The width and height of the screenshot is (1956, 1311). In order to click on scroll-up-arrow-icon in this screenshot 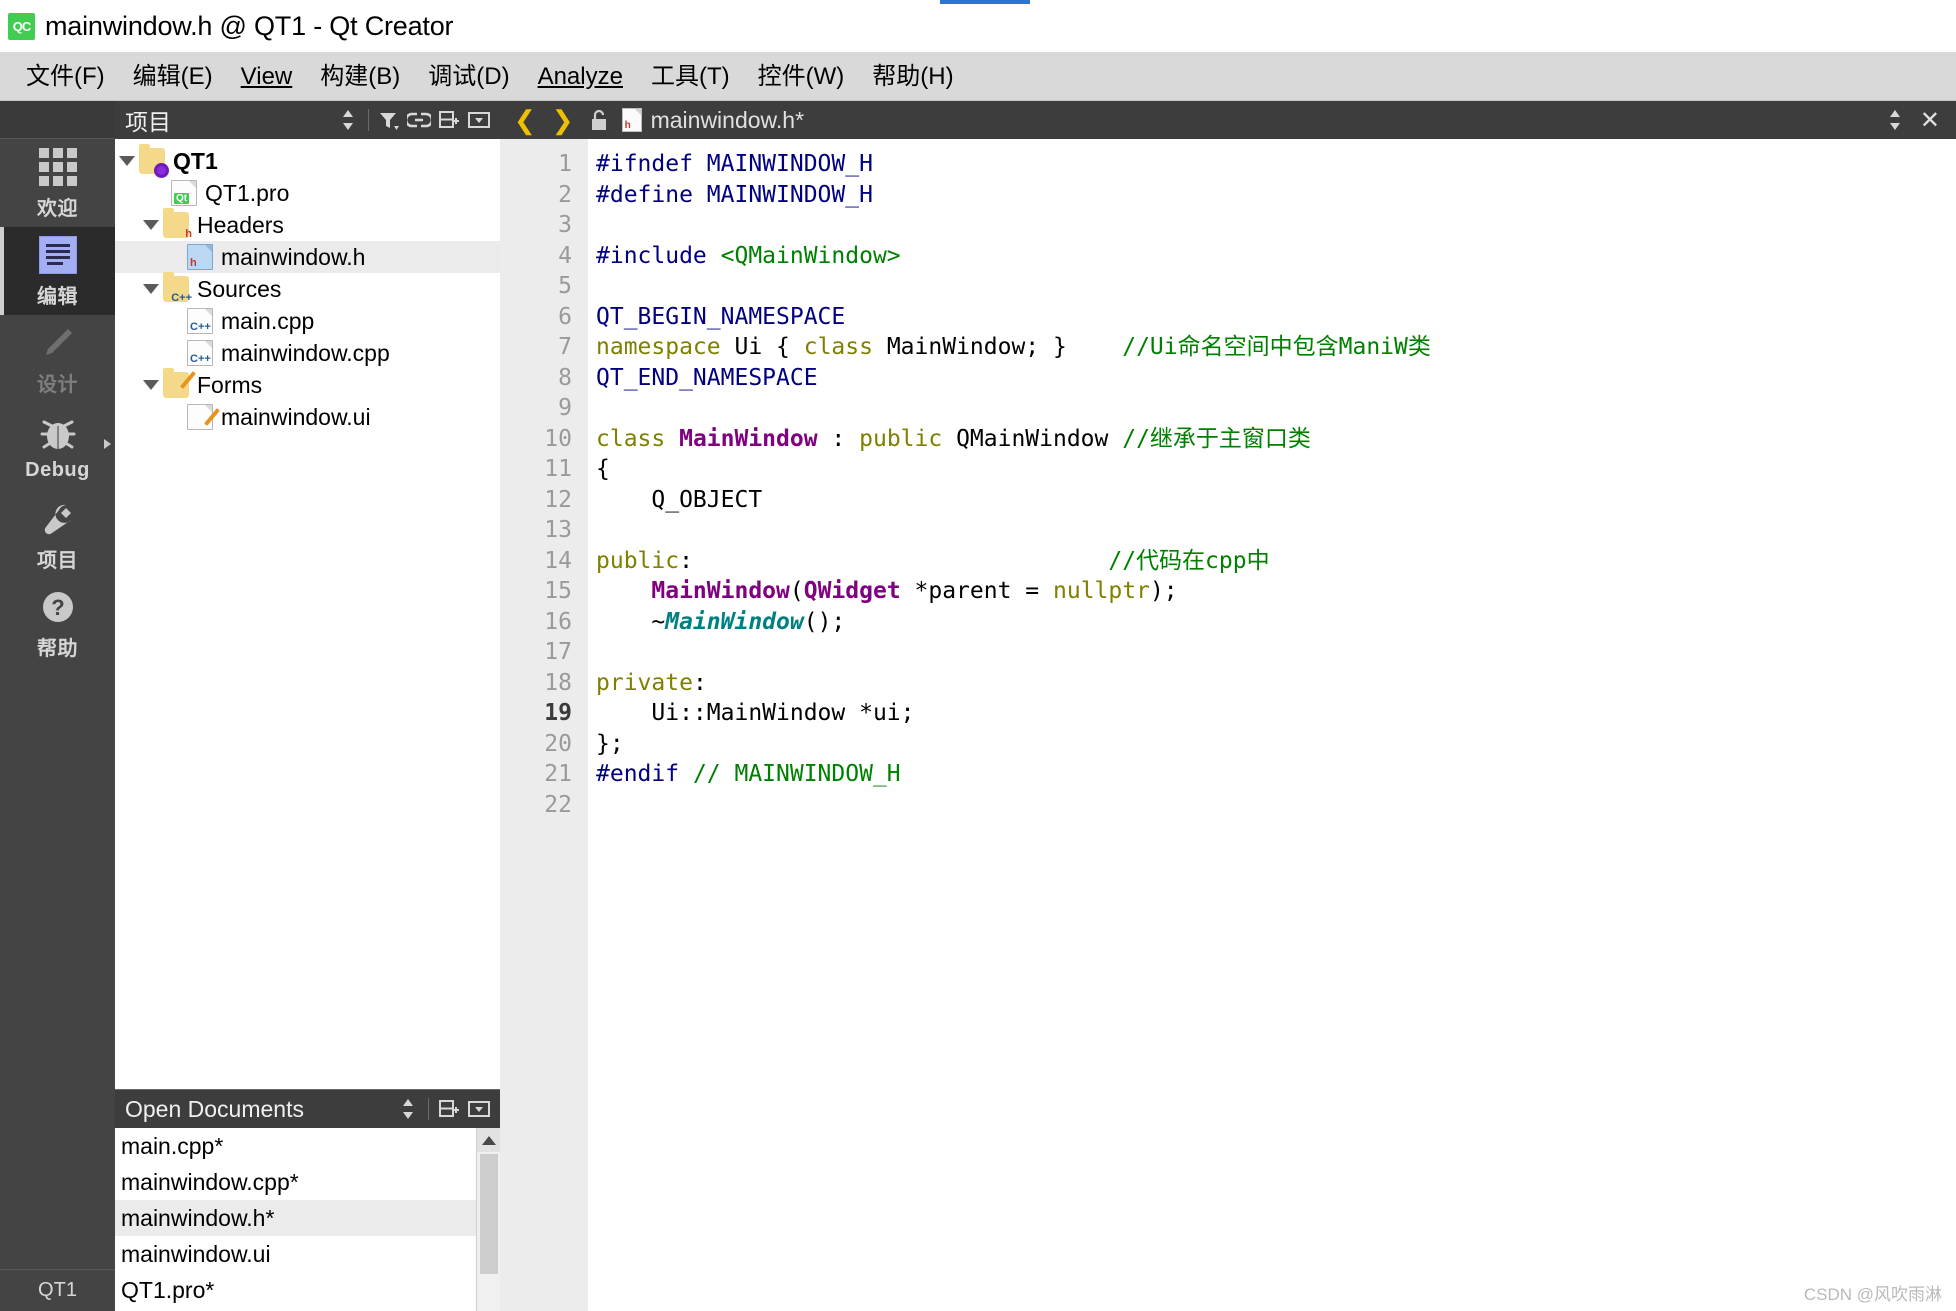, I will do `click(488, 1140)`.